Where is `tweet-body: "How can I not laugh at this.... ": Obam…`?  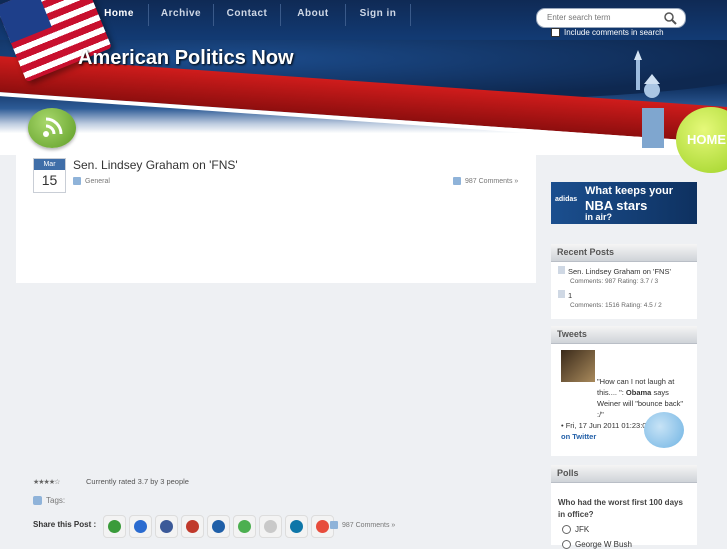
tweet-body: "How can I not laugh at this.... ": Obam… is located at coordinates (640, 398).